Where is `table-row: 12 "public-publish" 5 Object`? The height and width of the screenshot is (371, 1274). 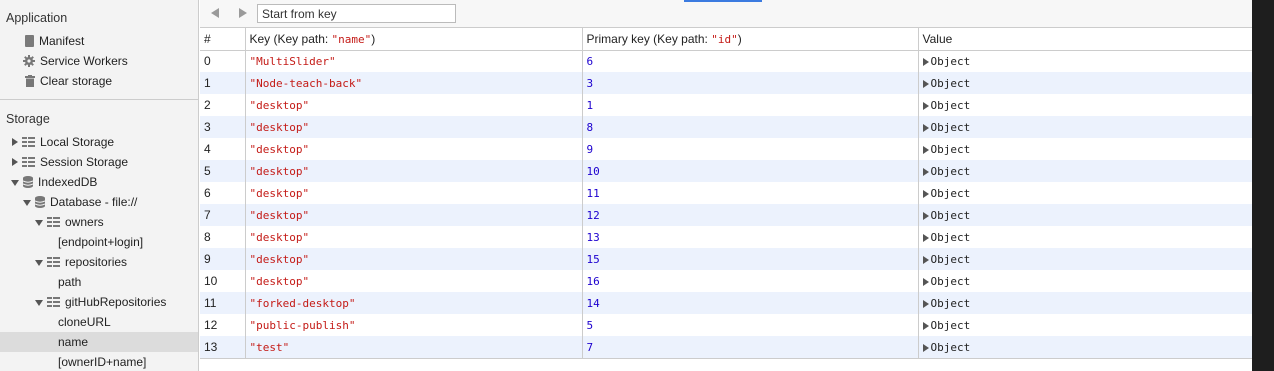
table-row: 12 "public-publish" 5 Object is located at coordinates (726, 325).